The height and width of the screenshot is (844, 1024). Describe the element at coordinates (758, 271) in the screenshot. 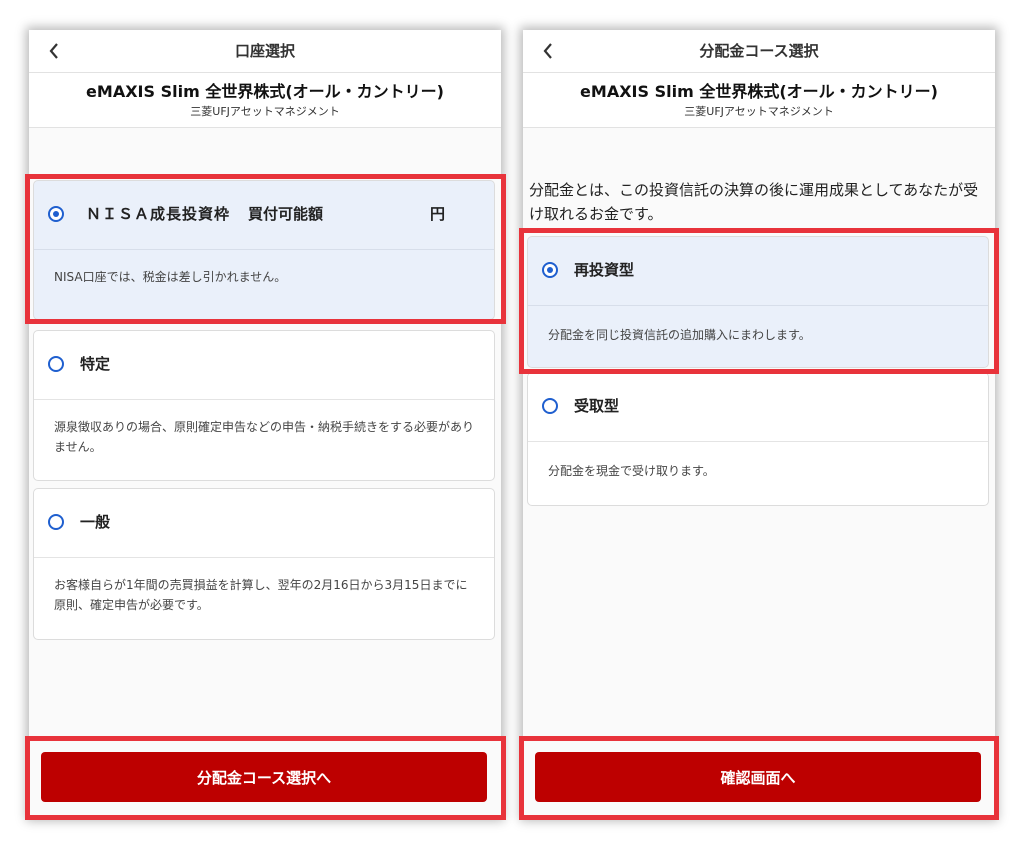

I see `option-header: 再投資型` at that location.